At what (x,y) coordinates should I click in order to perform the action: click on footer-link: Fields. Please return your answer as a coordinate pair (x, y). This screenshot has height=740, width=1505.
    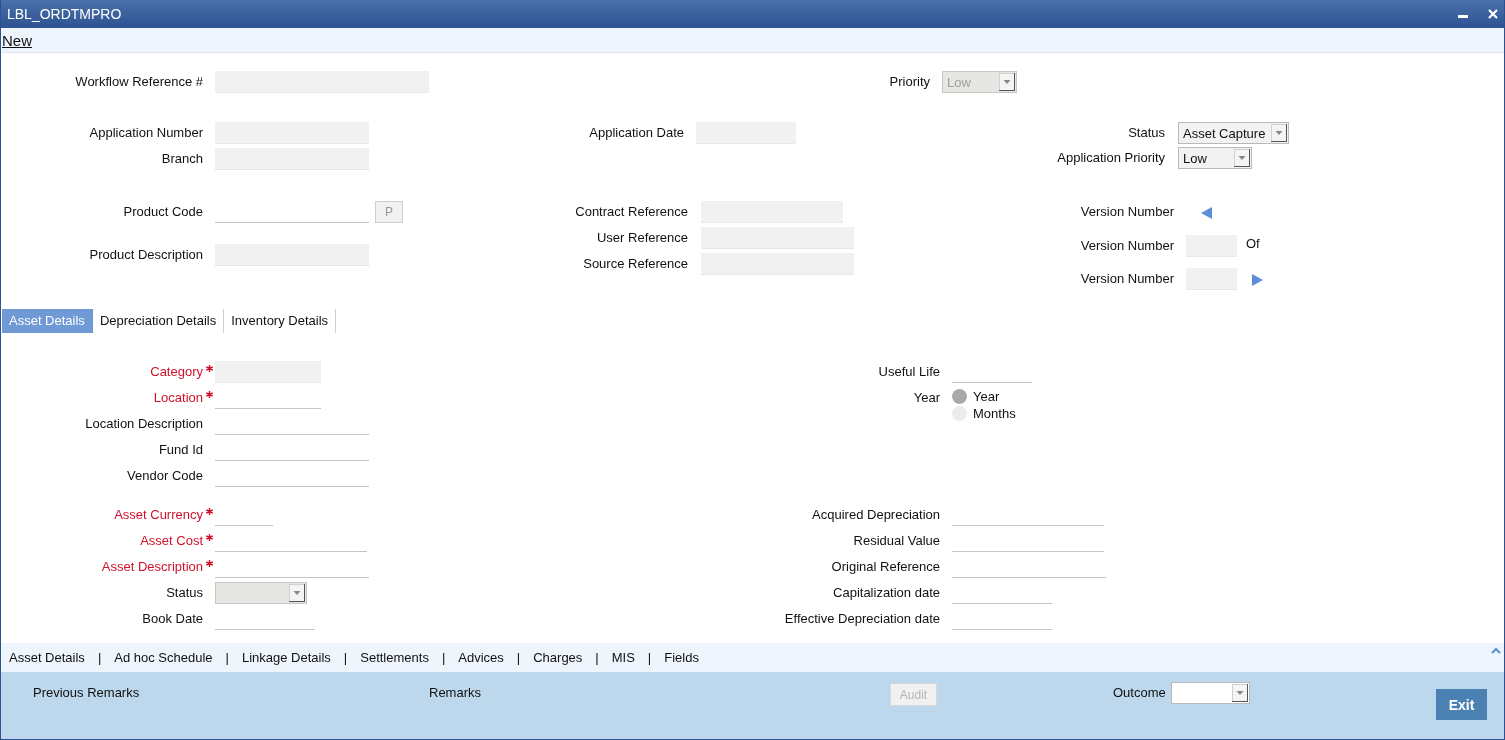
    Looking at the image, I should click on (681, 657).